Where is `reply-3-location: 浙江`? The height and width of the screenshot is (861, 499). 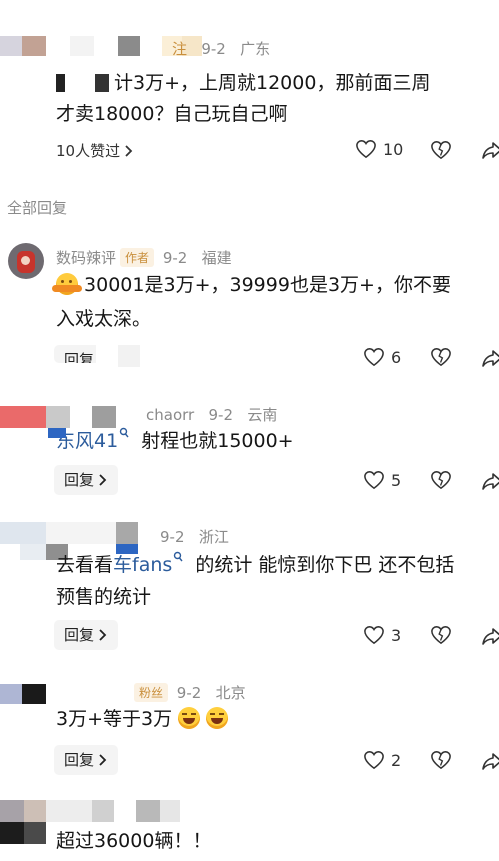
reply-3-location: 浙江 is located at coordinates (213, 537).